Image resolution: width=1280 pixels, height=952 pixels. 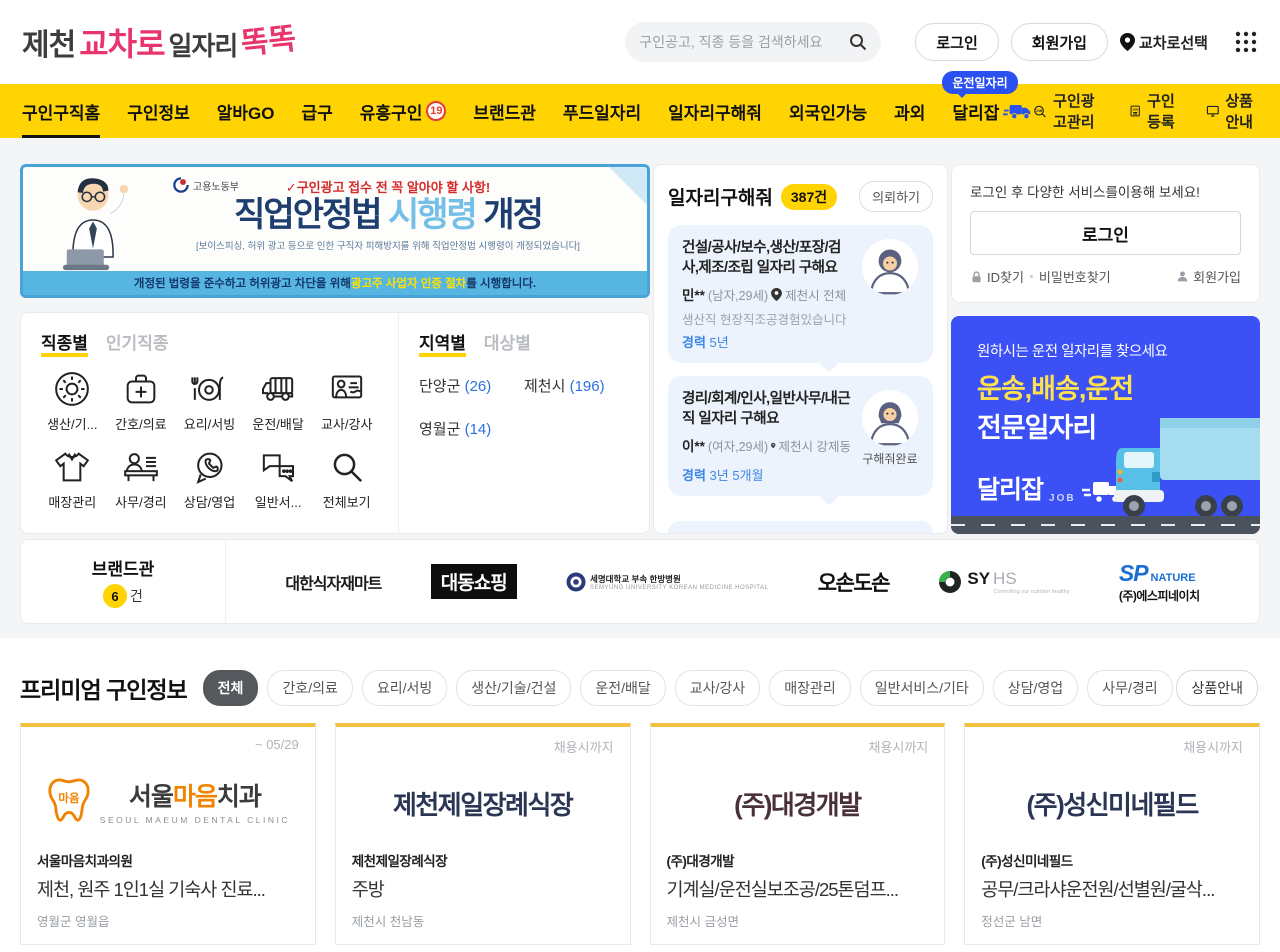 I want to click on brand-logo-daedong-shopping: 대동쇼핑, so click(x=473, y=581).